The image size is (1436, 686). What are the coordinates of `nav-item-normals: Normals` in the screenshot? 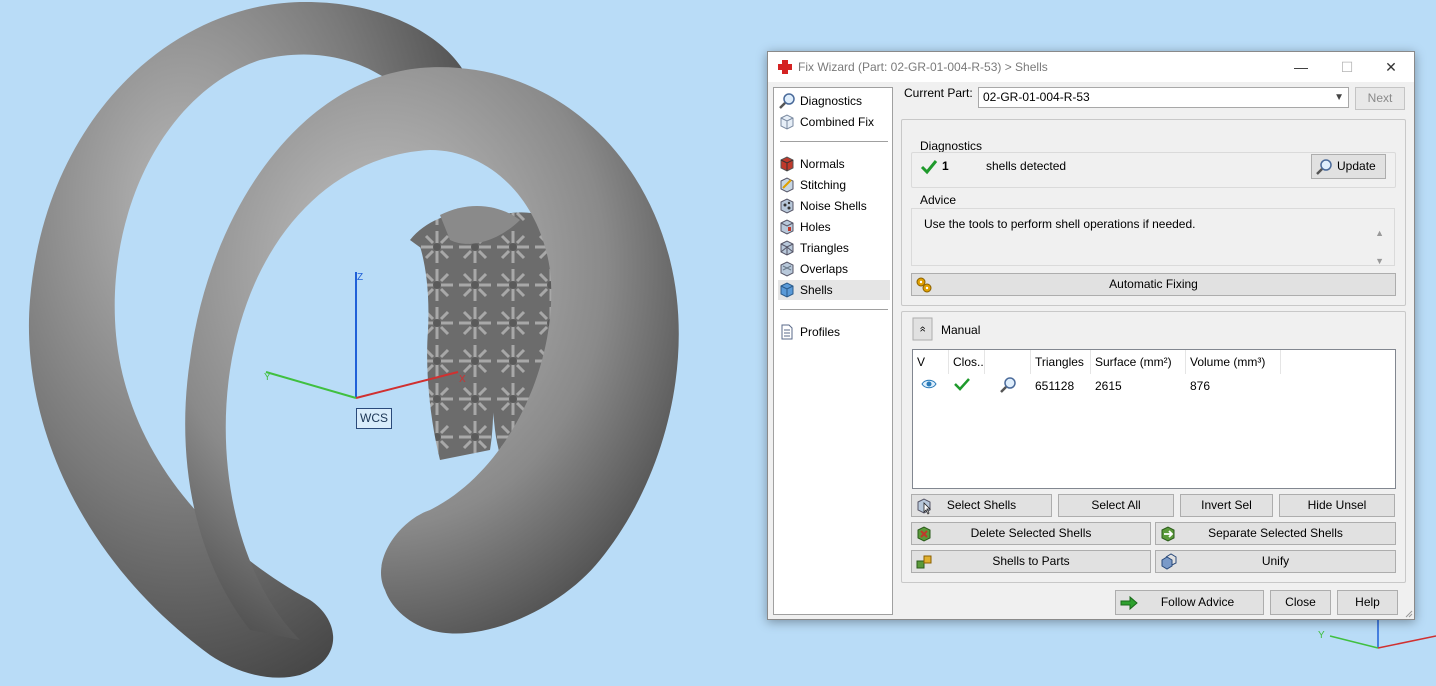 It's located at (834, 164).